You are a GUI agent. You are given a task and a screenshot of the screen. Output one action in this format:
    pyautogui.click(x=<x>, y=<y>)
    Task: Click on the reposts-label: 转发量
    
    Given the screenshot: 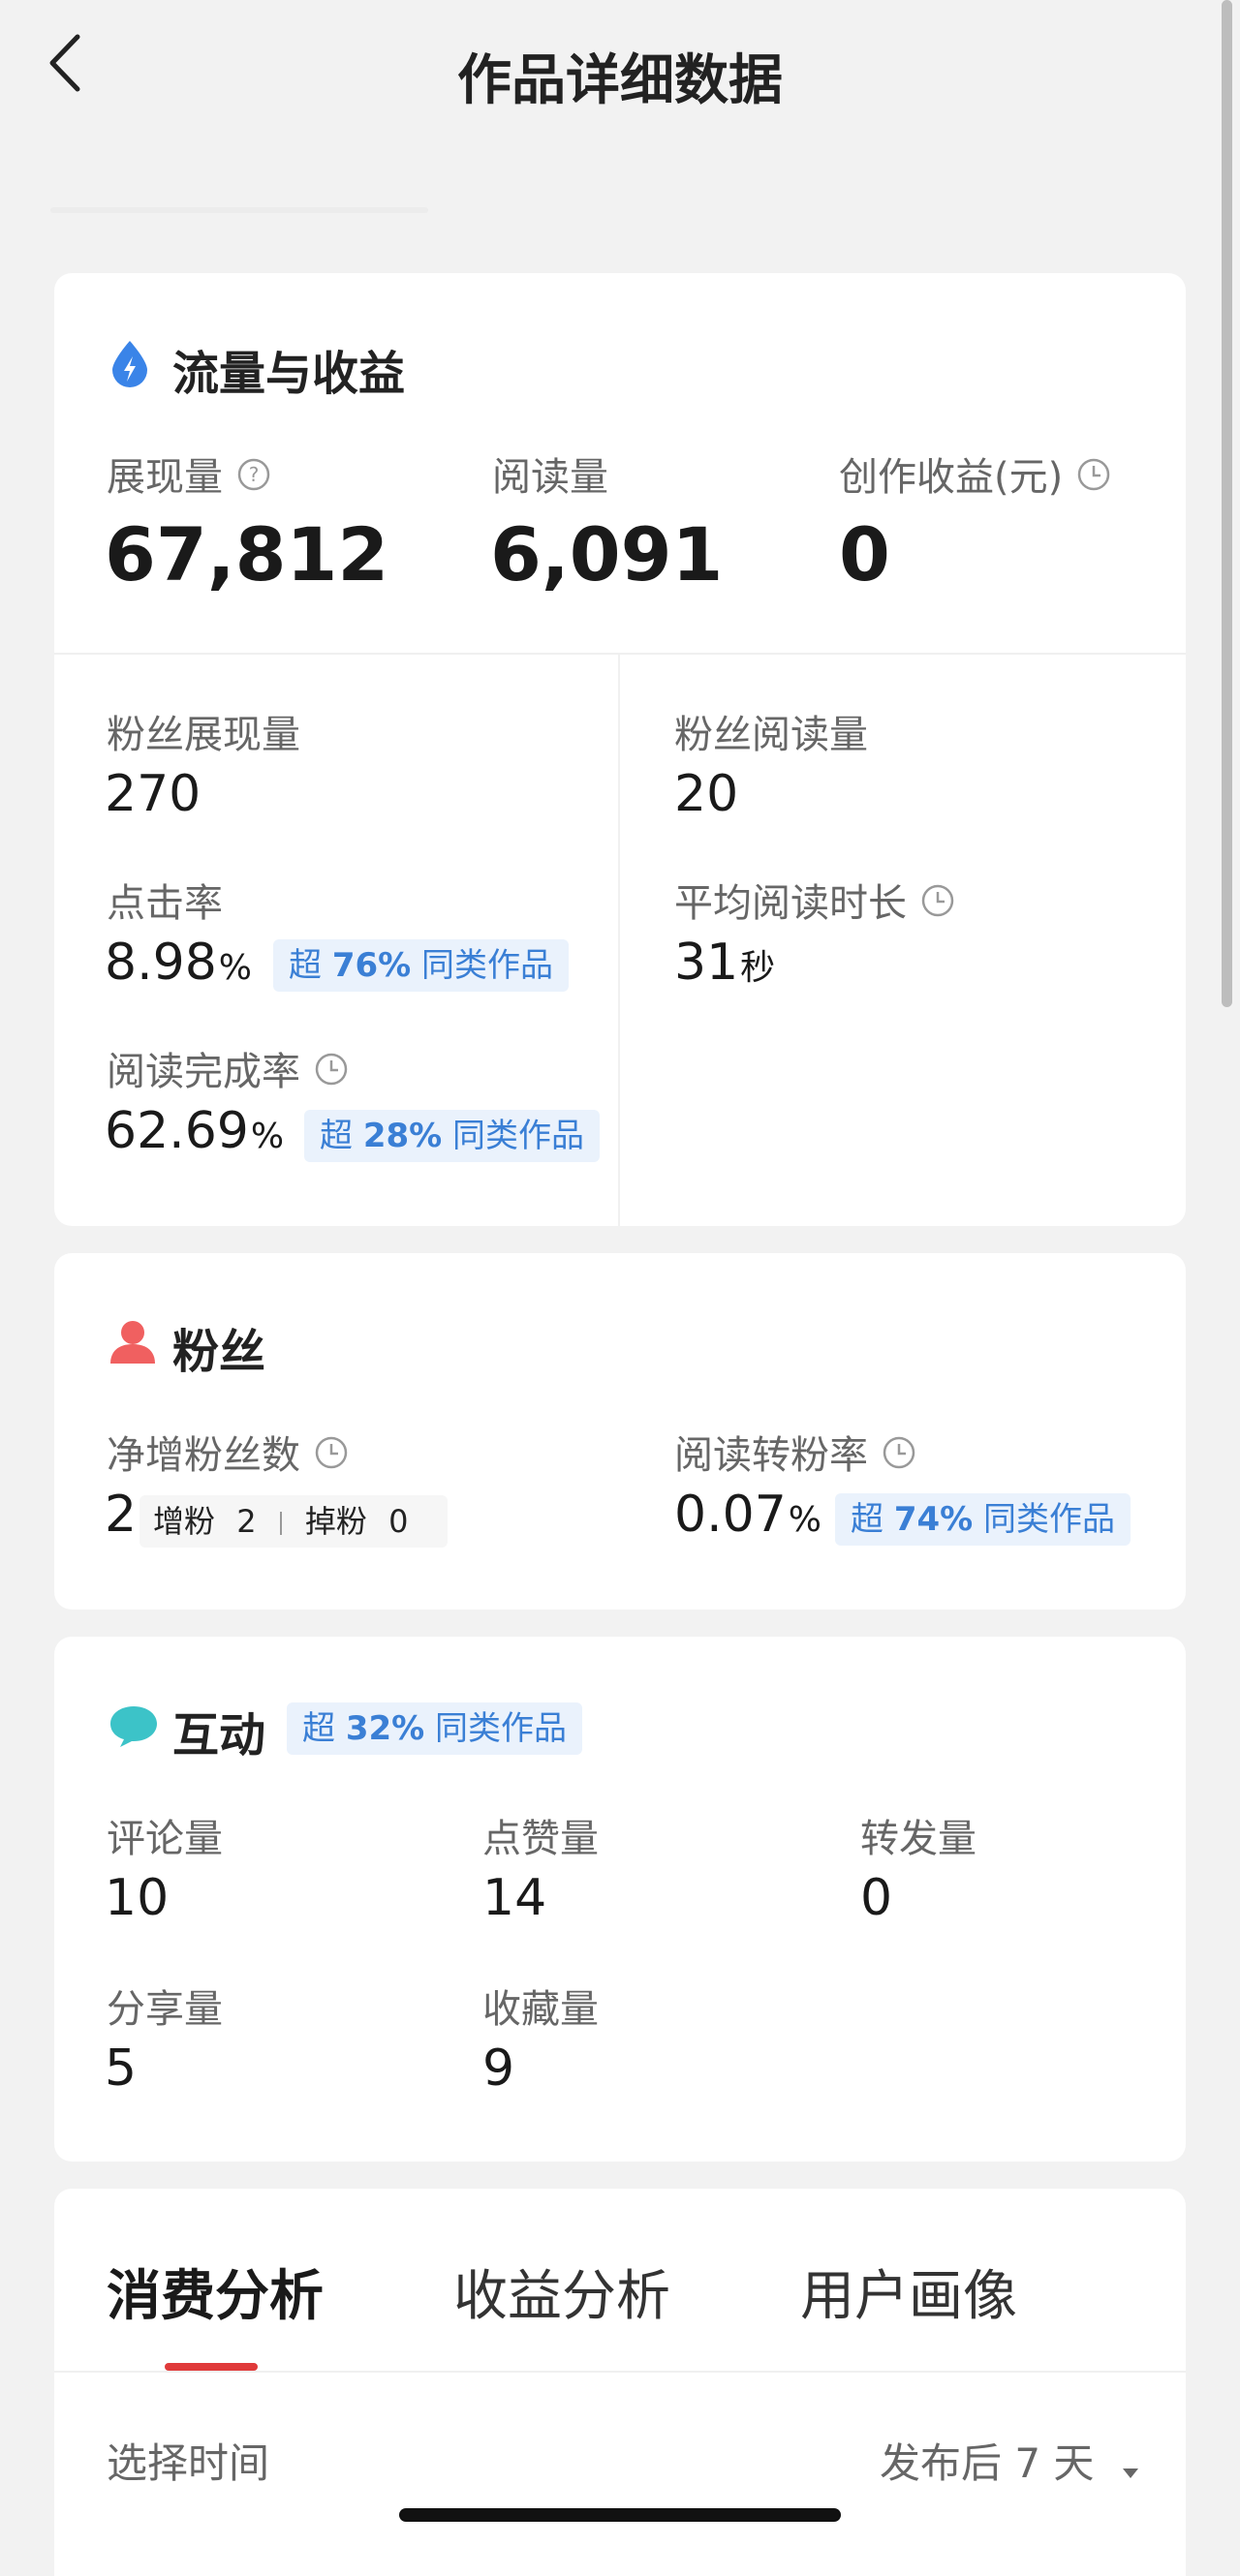 What is the action you would take?
    pyautogui.click(x=918, y=1839)
    